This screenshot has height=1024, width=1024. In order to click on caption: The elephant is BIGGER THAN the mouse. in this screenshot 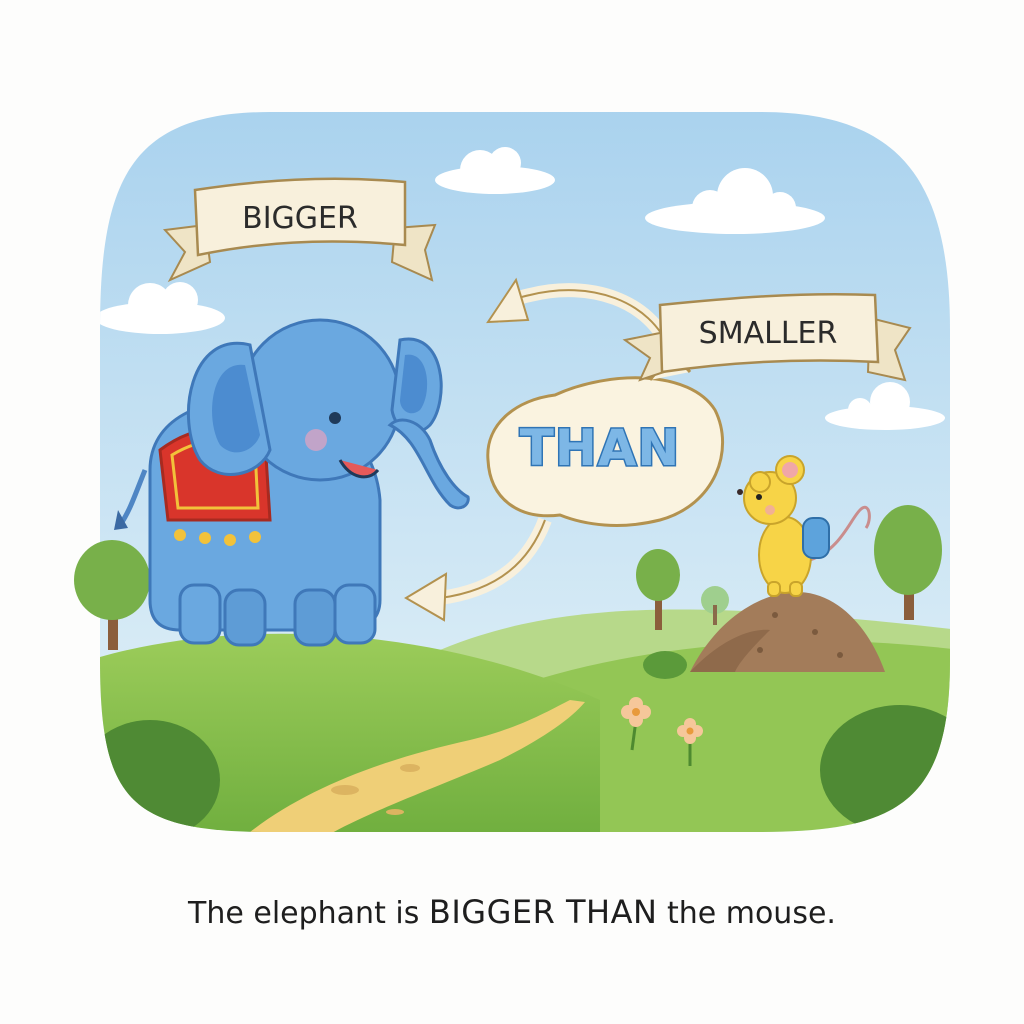, I will do `click(512, 912)`.